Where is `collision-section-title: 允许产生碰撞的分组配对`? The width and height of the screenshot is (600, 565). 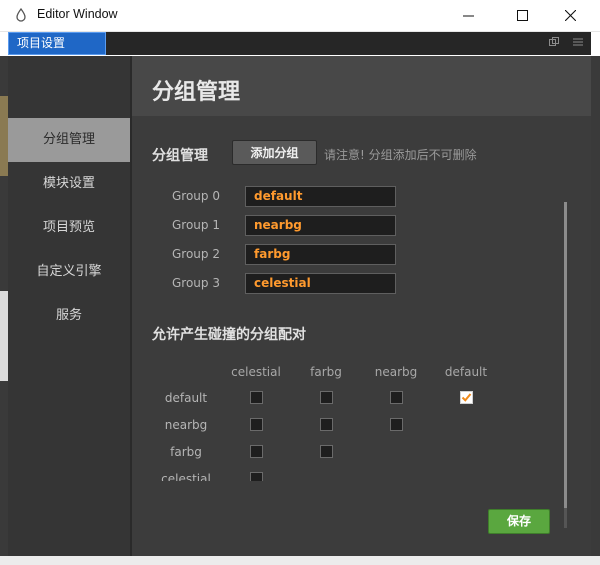
collision-section-title: 允许产生碰撞的分组配对 is located at coordinates (229, 335).